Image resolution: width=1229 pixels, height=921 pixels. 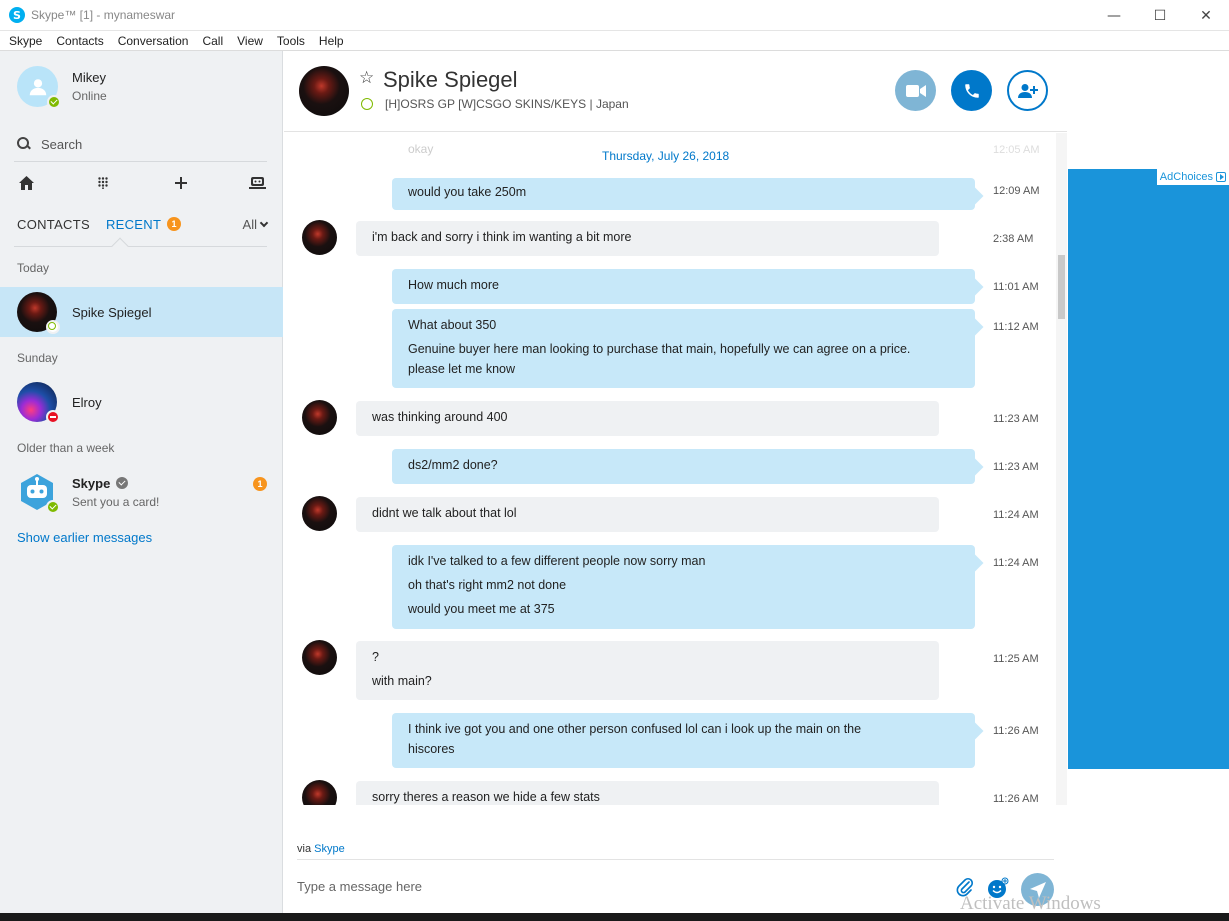 I want to click on menu-tools: Tools, so click(x=291, y=41).